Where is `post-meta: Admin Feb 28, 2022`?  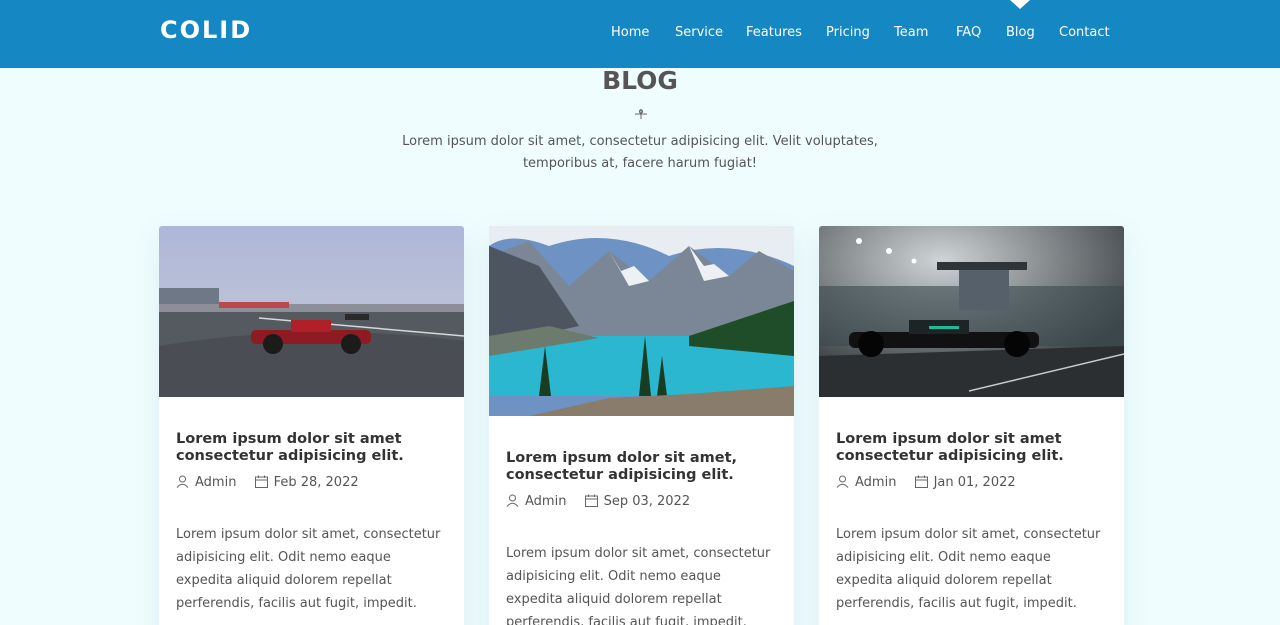
post-meta: Admin Feb 28, 2022 is located at coordinates (313, 484).